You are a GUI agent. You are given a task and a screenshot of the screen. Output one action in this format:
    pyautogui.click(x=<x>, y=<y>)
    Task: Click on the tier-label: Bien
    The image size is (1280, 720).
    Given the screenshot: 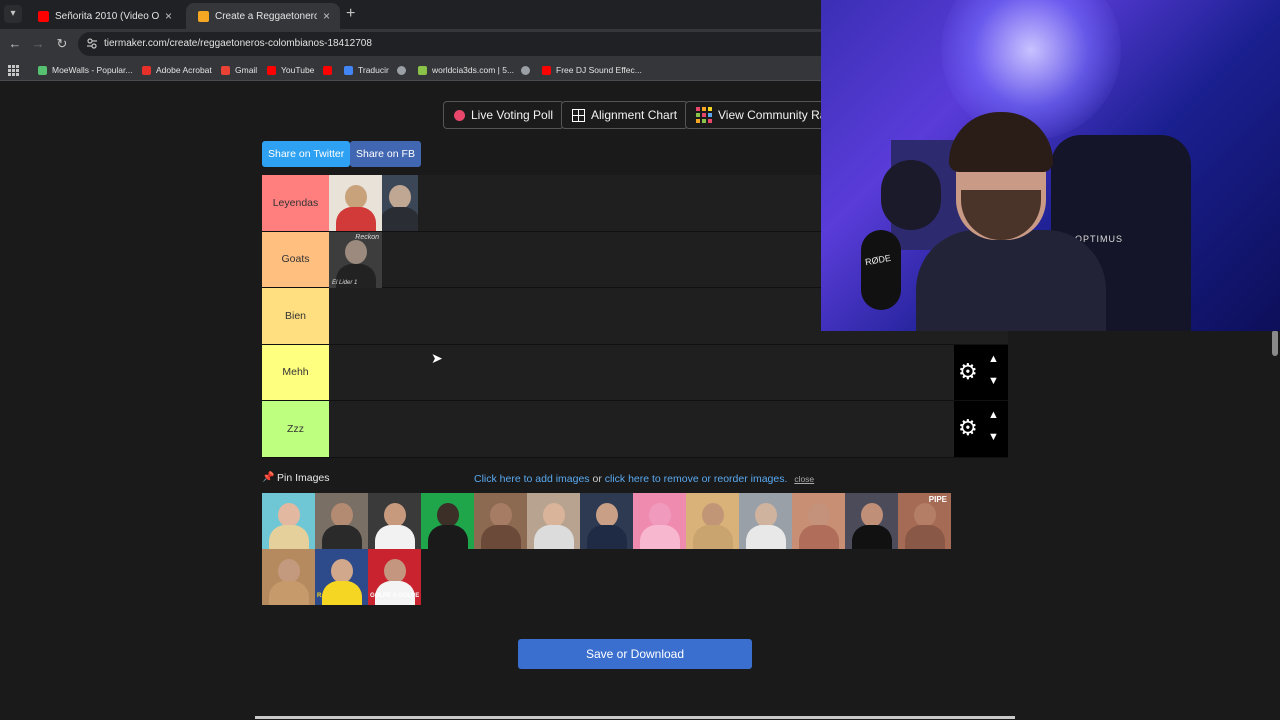 What is the action you would take?
    pyautogui.click(x=295, y=316)
    